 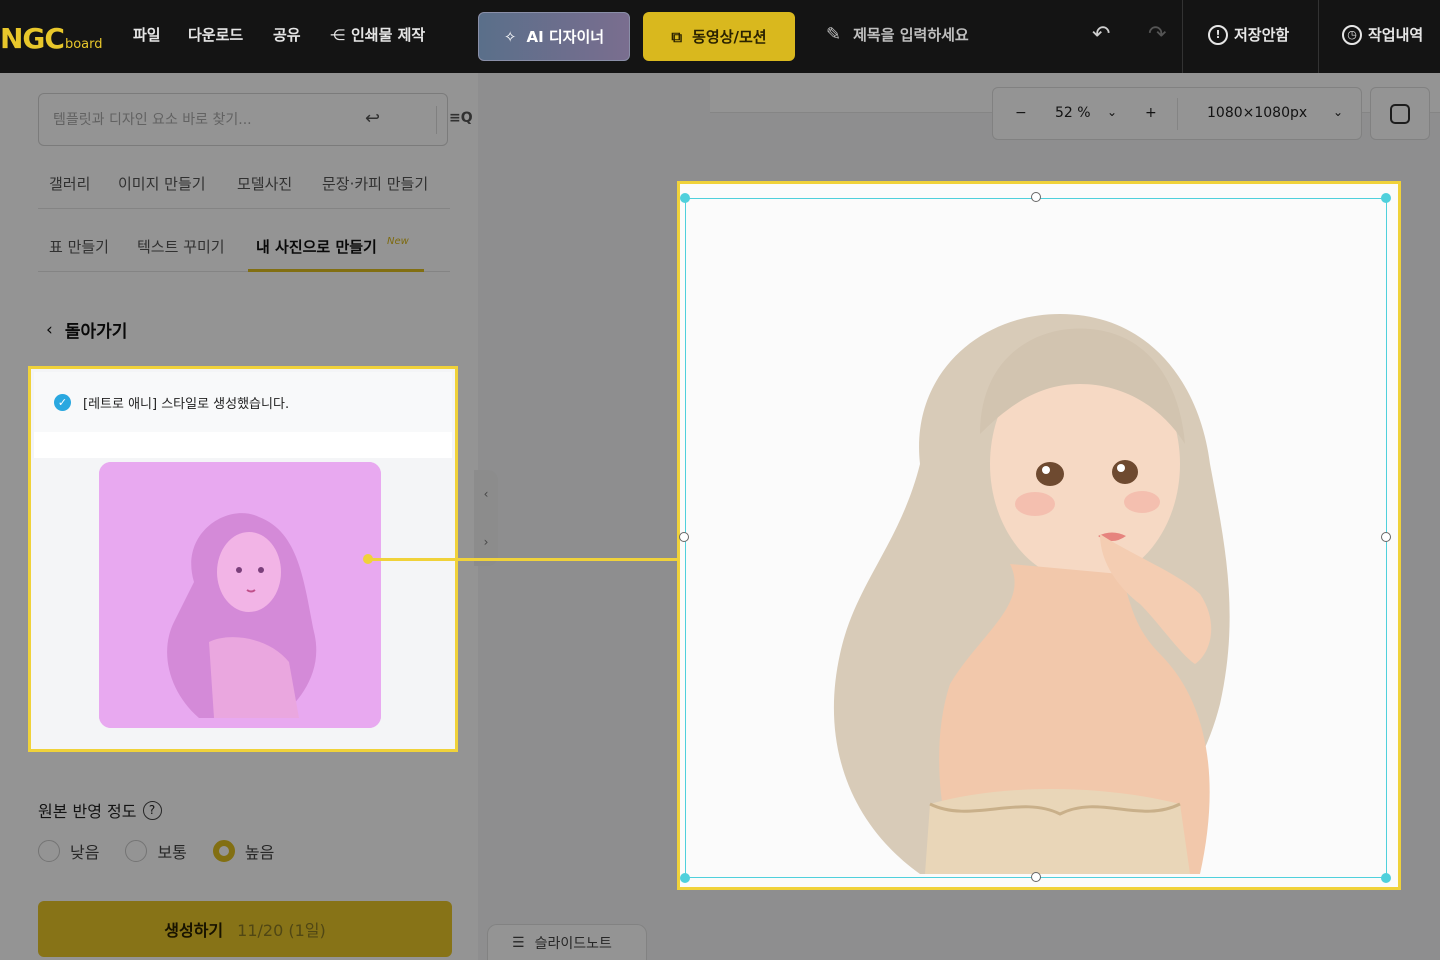 I want to click on back-button: ‹ 돌아가기, so click(x=87, y=330).